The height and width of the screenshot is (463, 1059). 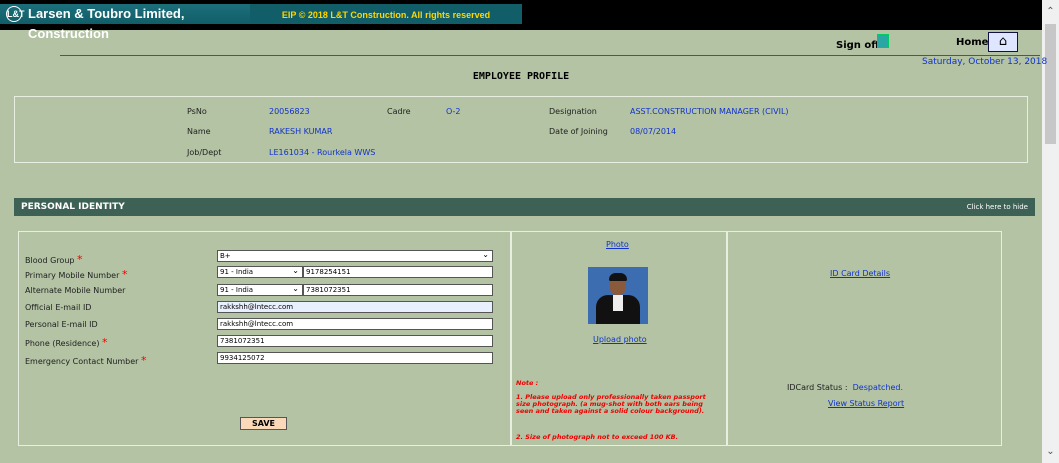 I want to click on alt-mobile-input: 7381072351, so click(x=398, y=290).